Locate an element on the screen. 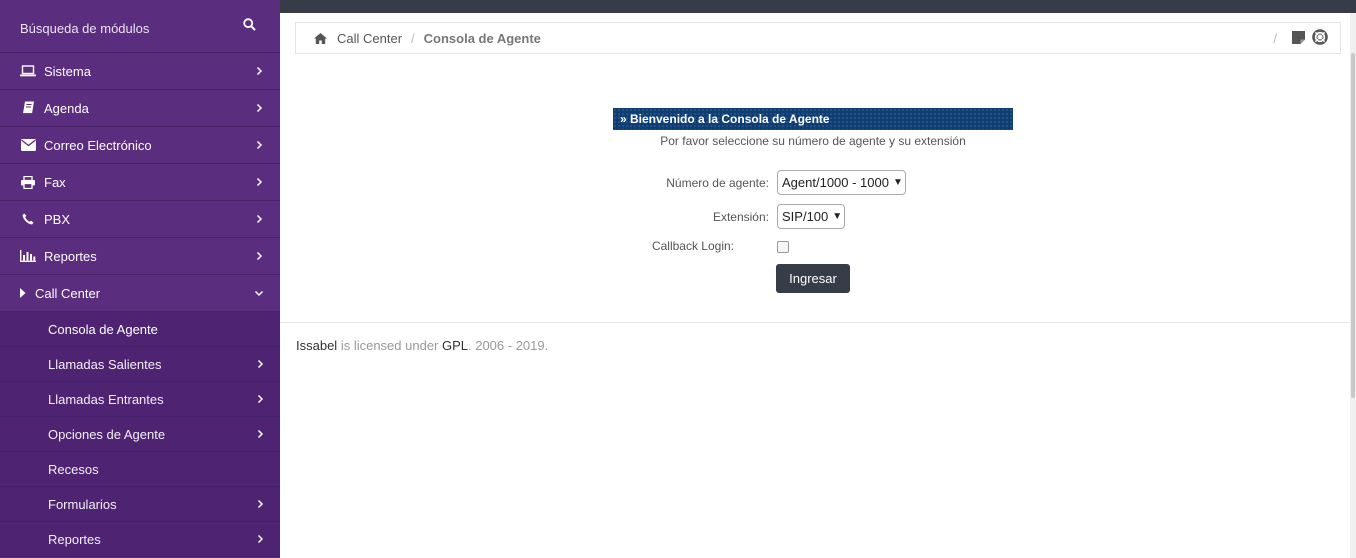  footer-divider is located at coordinates (815, 322).